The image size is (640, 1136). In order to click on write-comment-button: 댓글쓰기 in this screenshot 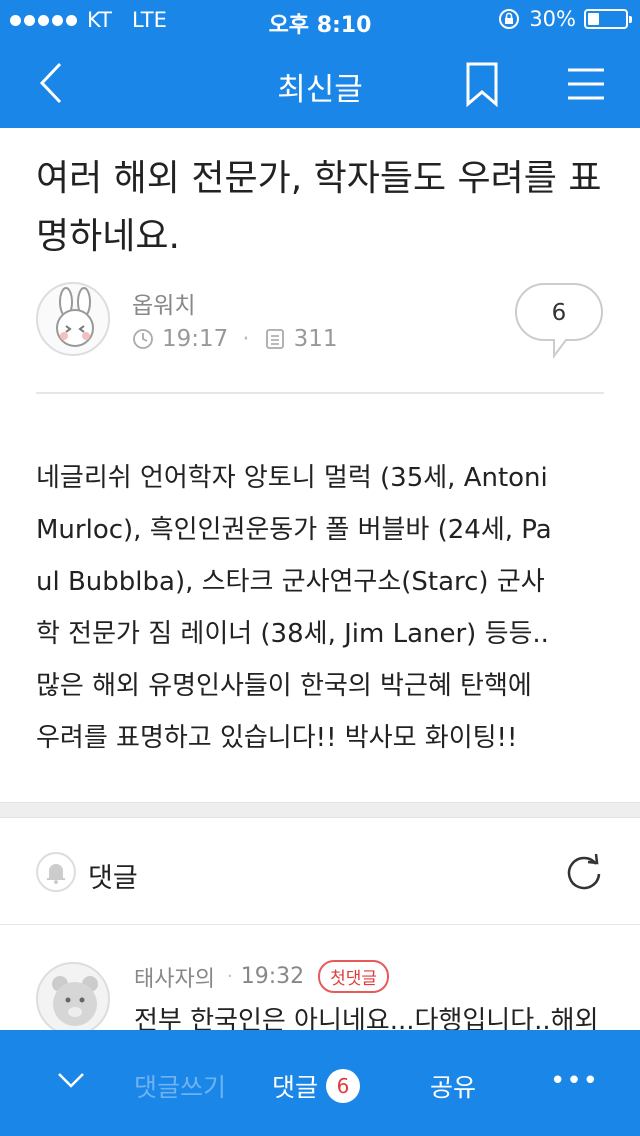, I will do `click(180, 1086)`.